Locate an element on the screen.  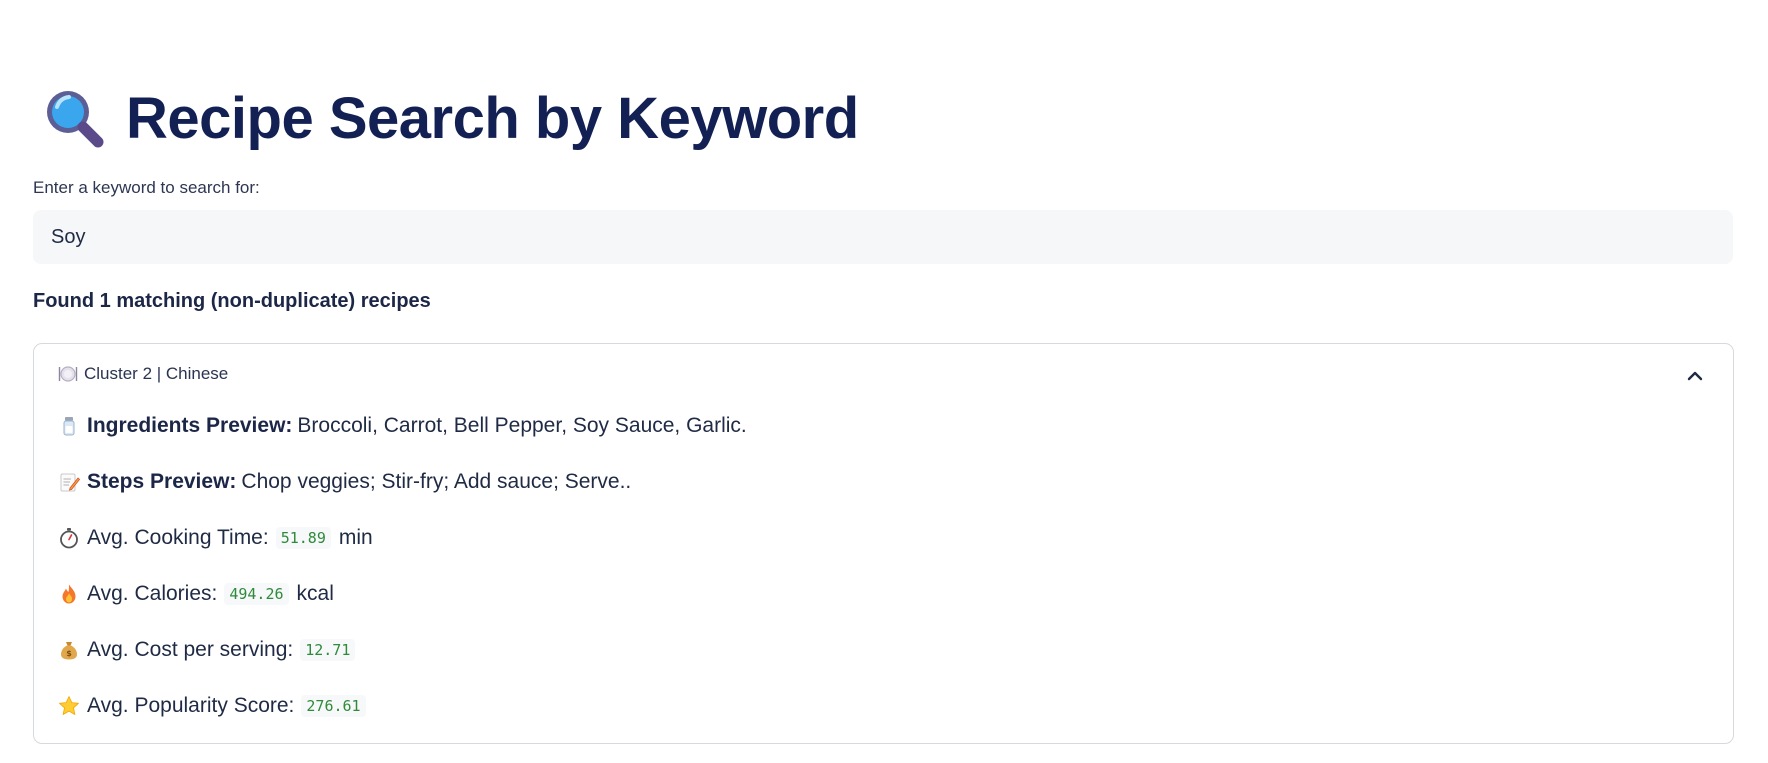
search-input is located at coordinates (883, 237).